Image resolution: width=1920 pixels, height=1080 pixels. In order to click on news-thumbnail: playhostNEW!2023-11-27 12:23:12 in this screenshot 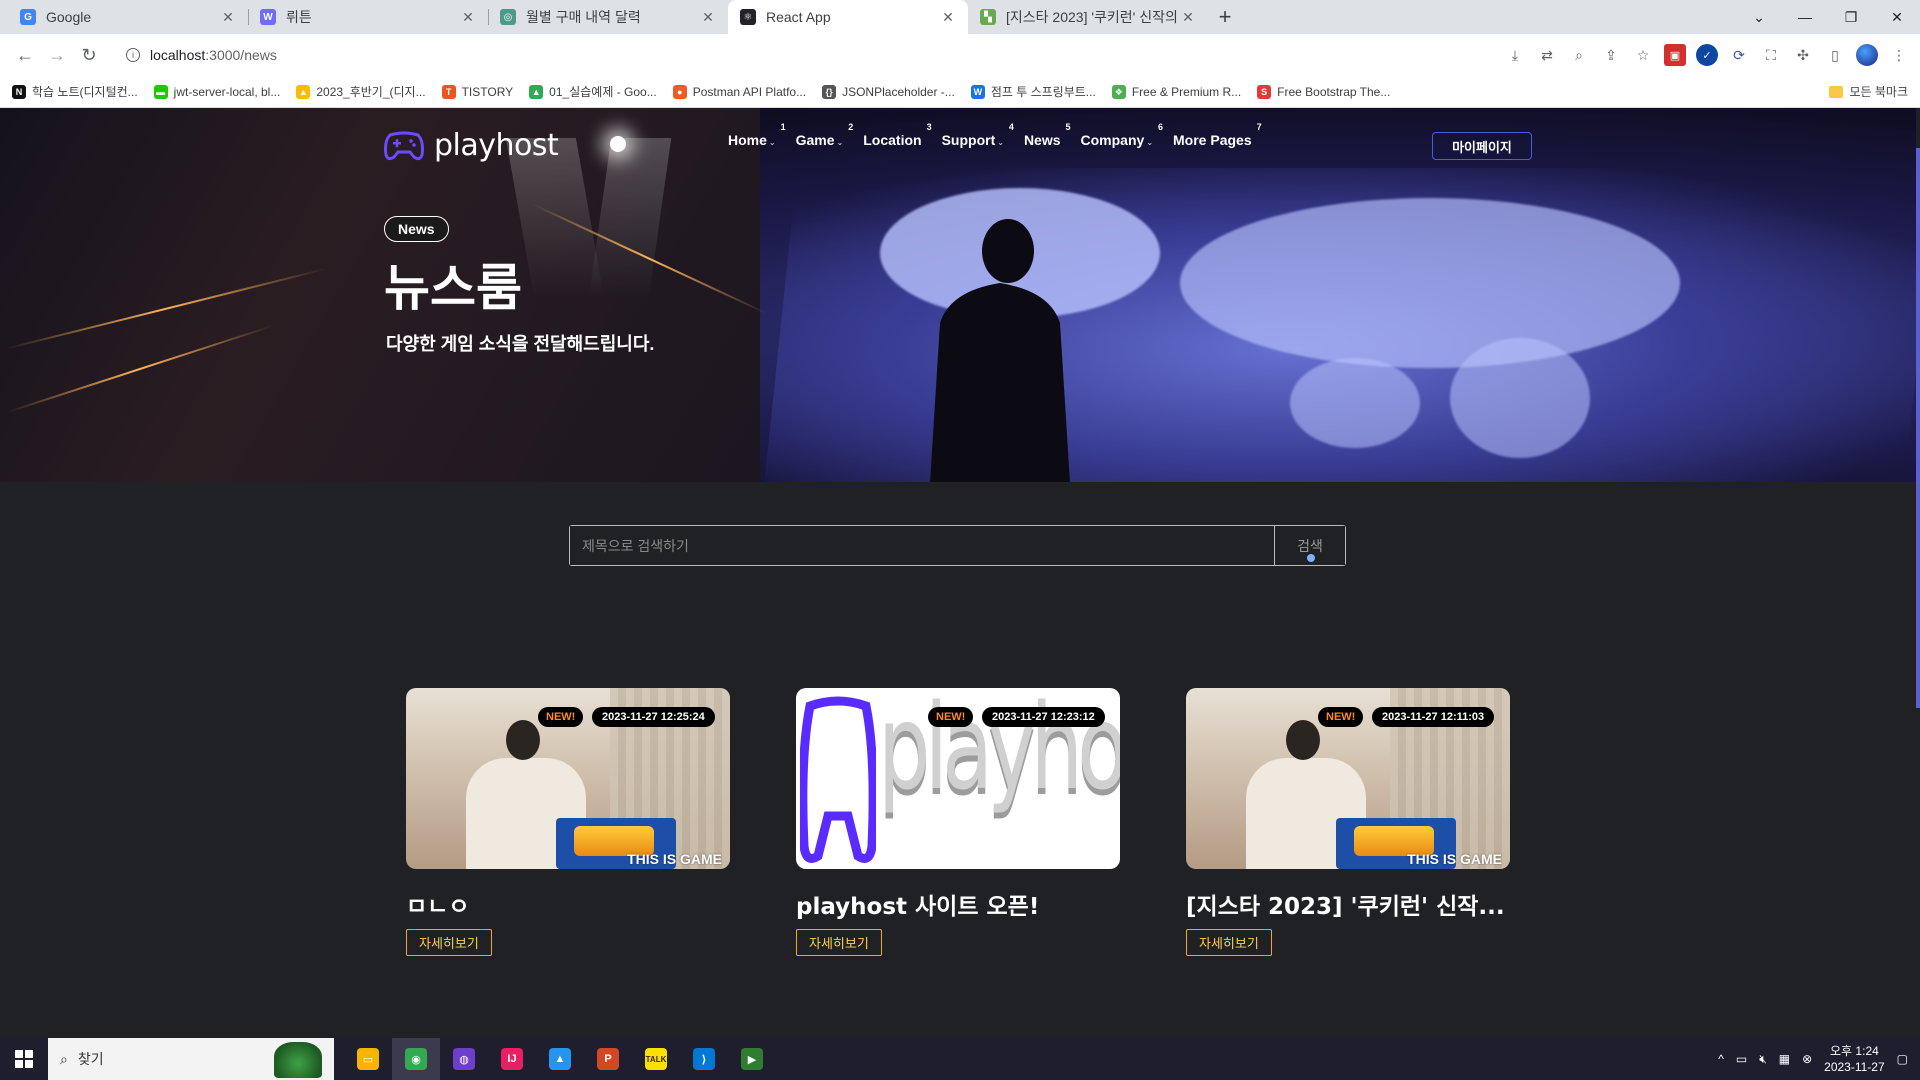, I will do `click(958, 778)`.